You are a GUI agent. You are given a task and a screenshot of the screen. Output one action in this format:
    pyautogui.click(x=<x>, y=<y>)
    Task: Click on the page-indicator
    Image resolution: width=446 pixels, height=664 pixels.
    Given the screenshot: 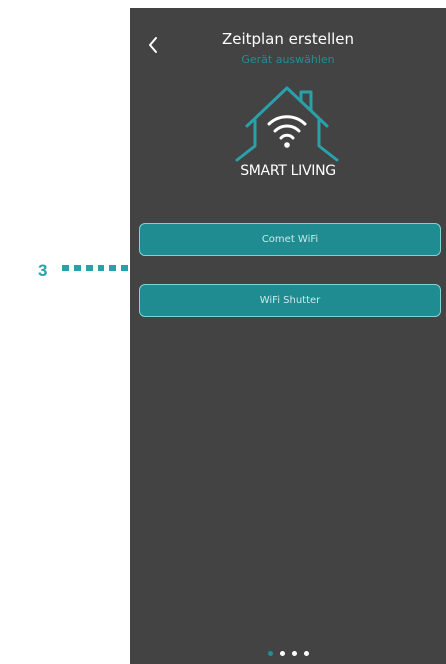 What is the action you would take?
    pyautogui.click(x=288, y=653)
    